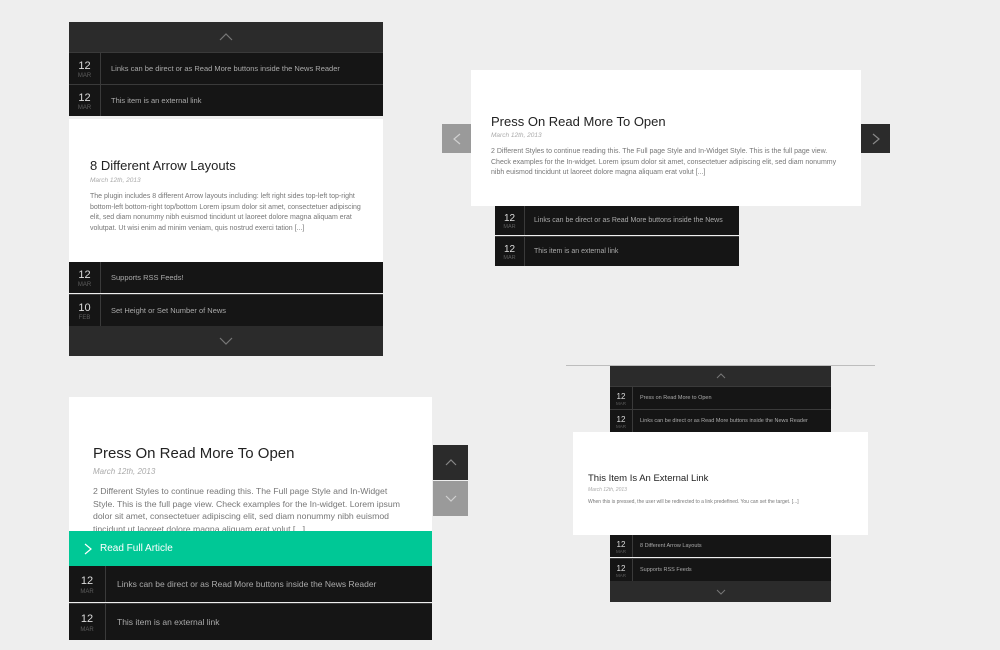 This screenshot has height=650, width=1000. What do you see at coordinates (147, 277) in the screenshot?
I see `news-title: Supports RSS Feeds!` at bounding box center [147, 277].